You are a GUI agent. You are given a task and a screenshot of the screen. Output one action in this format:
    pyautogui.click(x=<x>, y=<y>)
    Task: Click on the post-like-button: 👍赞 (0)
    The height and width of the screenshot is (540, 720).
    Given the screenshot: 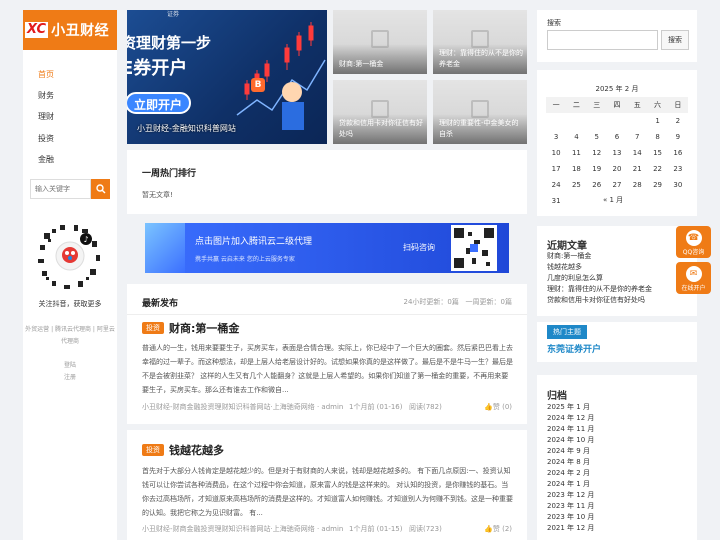 What is the action you would take?
    pyautogui.click(x=498, y=407)
    